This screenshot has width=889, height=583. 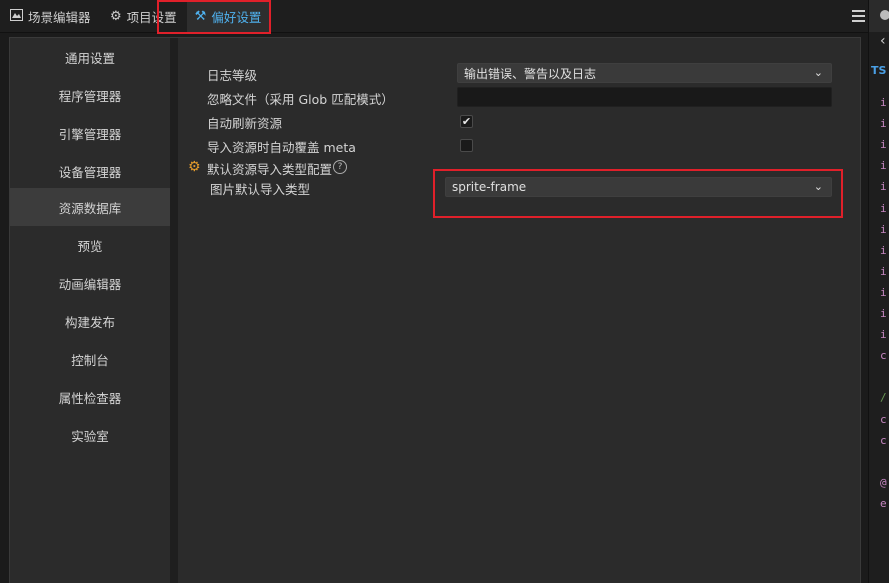 I want to click on sidebar-item-program-manager: 程序管理器, so click(x=90, y=95).